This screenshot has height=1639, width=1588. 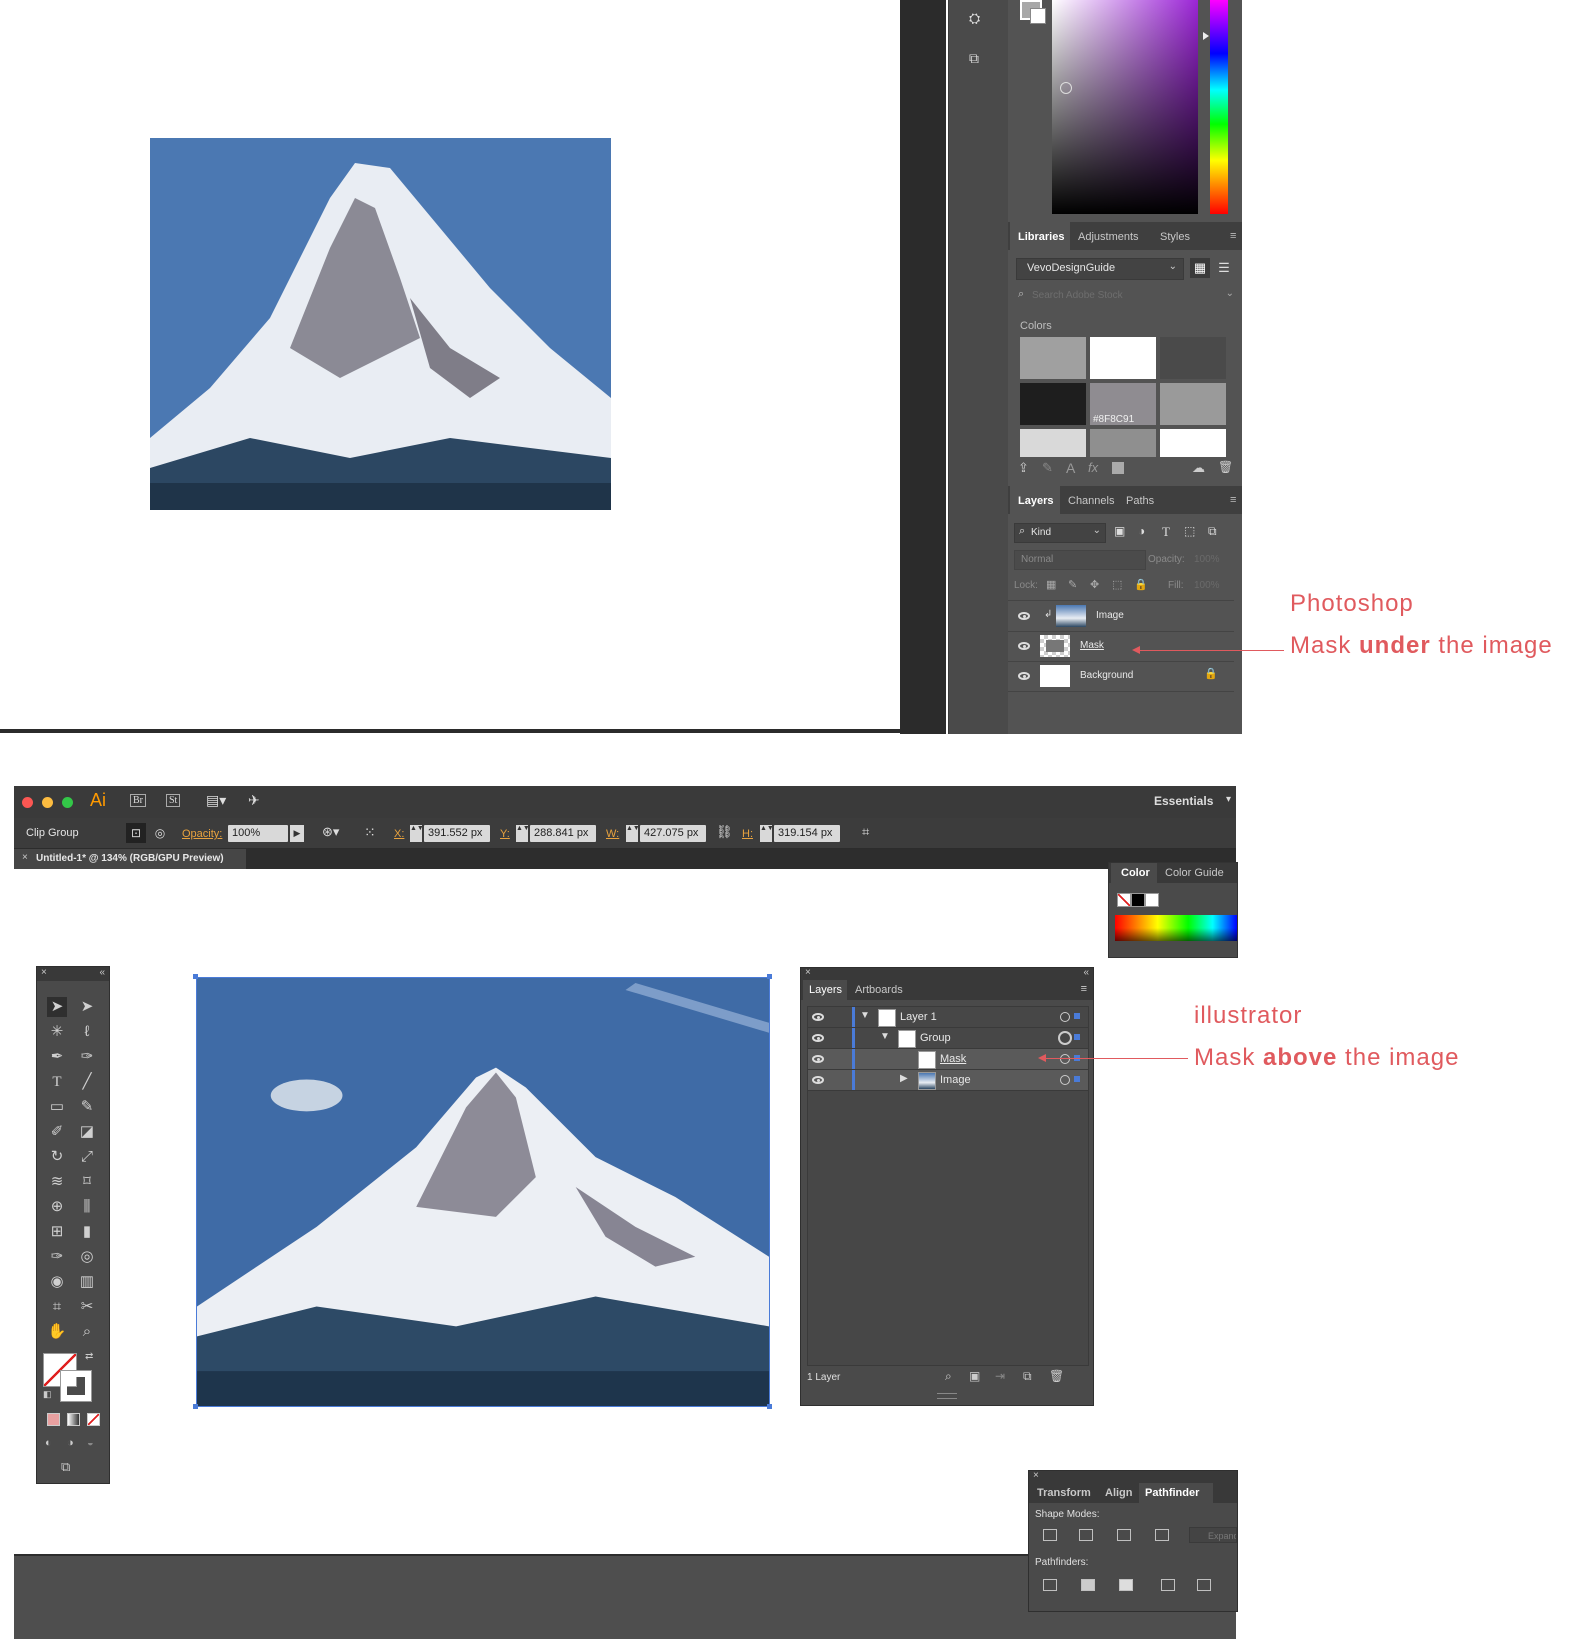 I want to click on none-mode-icon, so click(x=93, y=1419).